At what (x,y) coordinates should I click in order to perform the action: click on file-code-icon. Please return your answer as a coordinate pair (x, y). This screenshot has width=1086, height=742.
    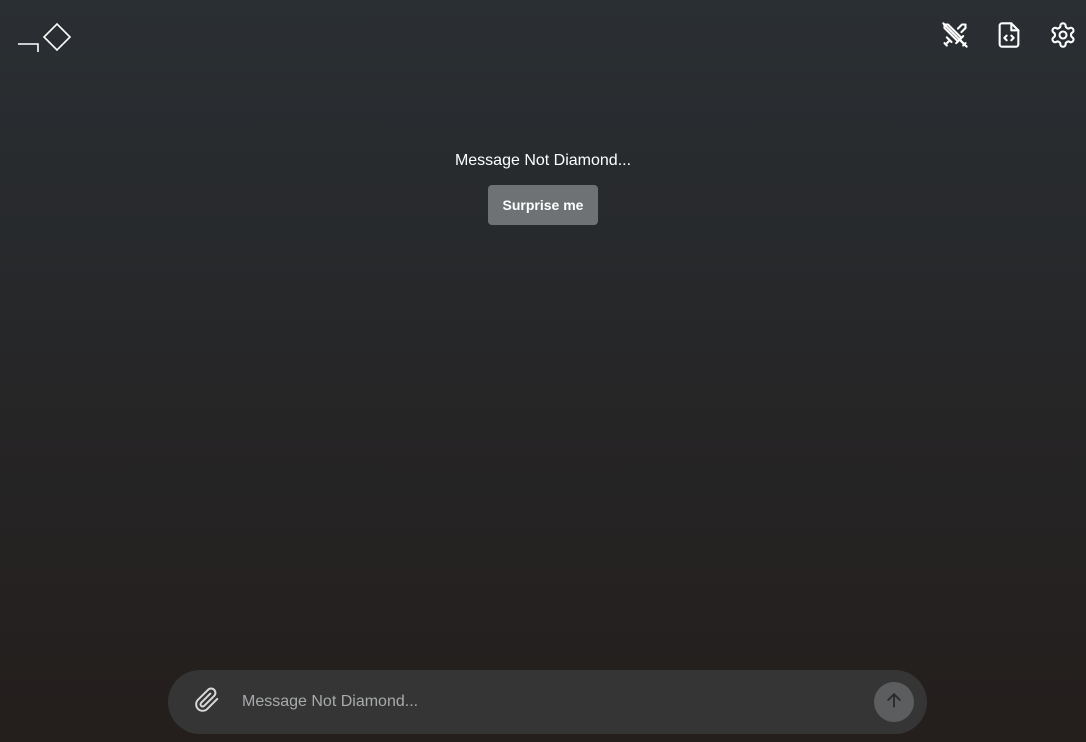
    Looking at the image, I should click on (1009, 35).